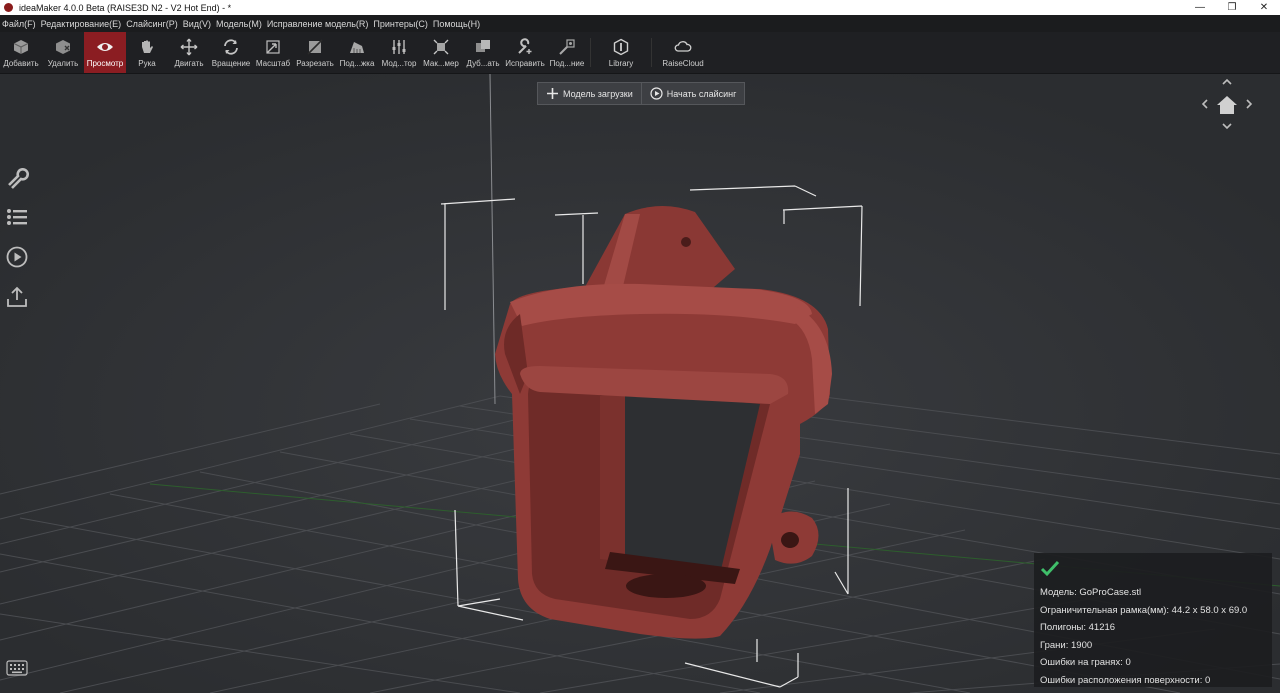 Image resolution: width=1280 pixels, height=693 pixels. I want to click on layout-icon, so click(441, 47).